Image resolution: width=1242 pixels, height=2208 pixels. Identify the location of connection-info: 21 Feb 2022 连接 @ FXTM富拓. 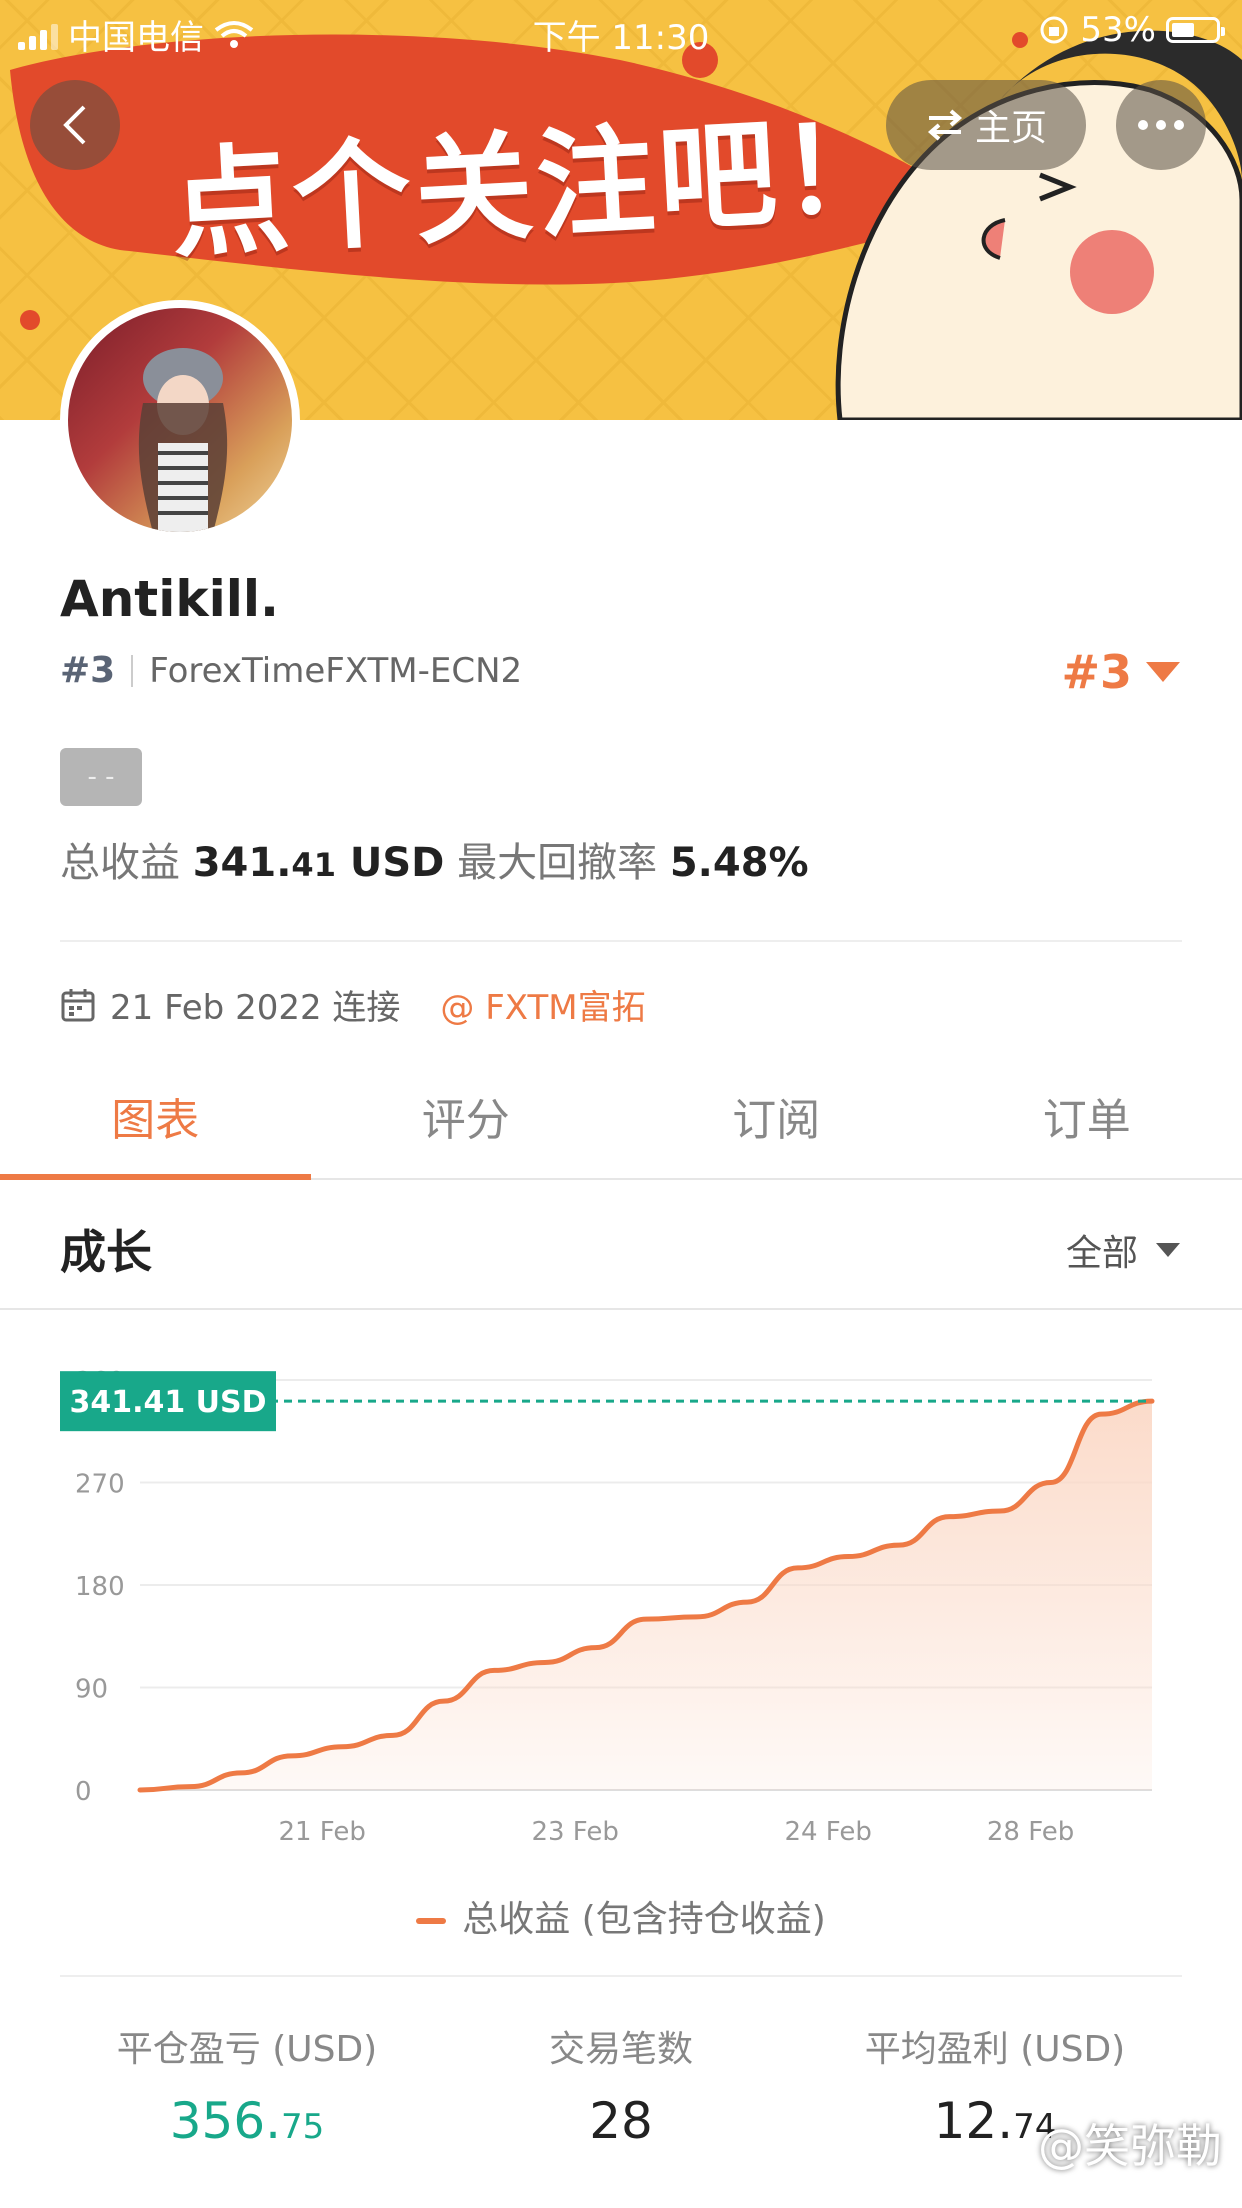
(353, 1004).